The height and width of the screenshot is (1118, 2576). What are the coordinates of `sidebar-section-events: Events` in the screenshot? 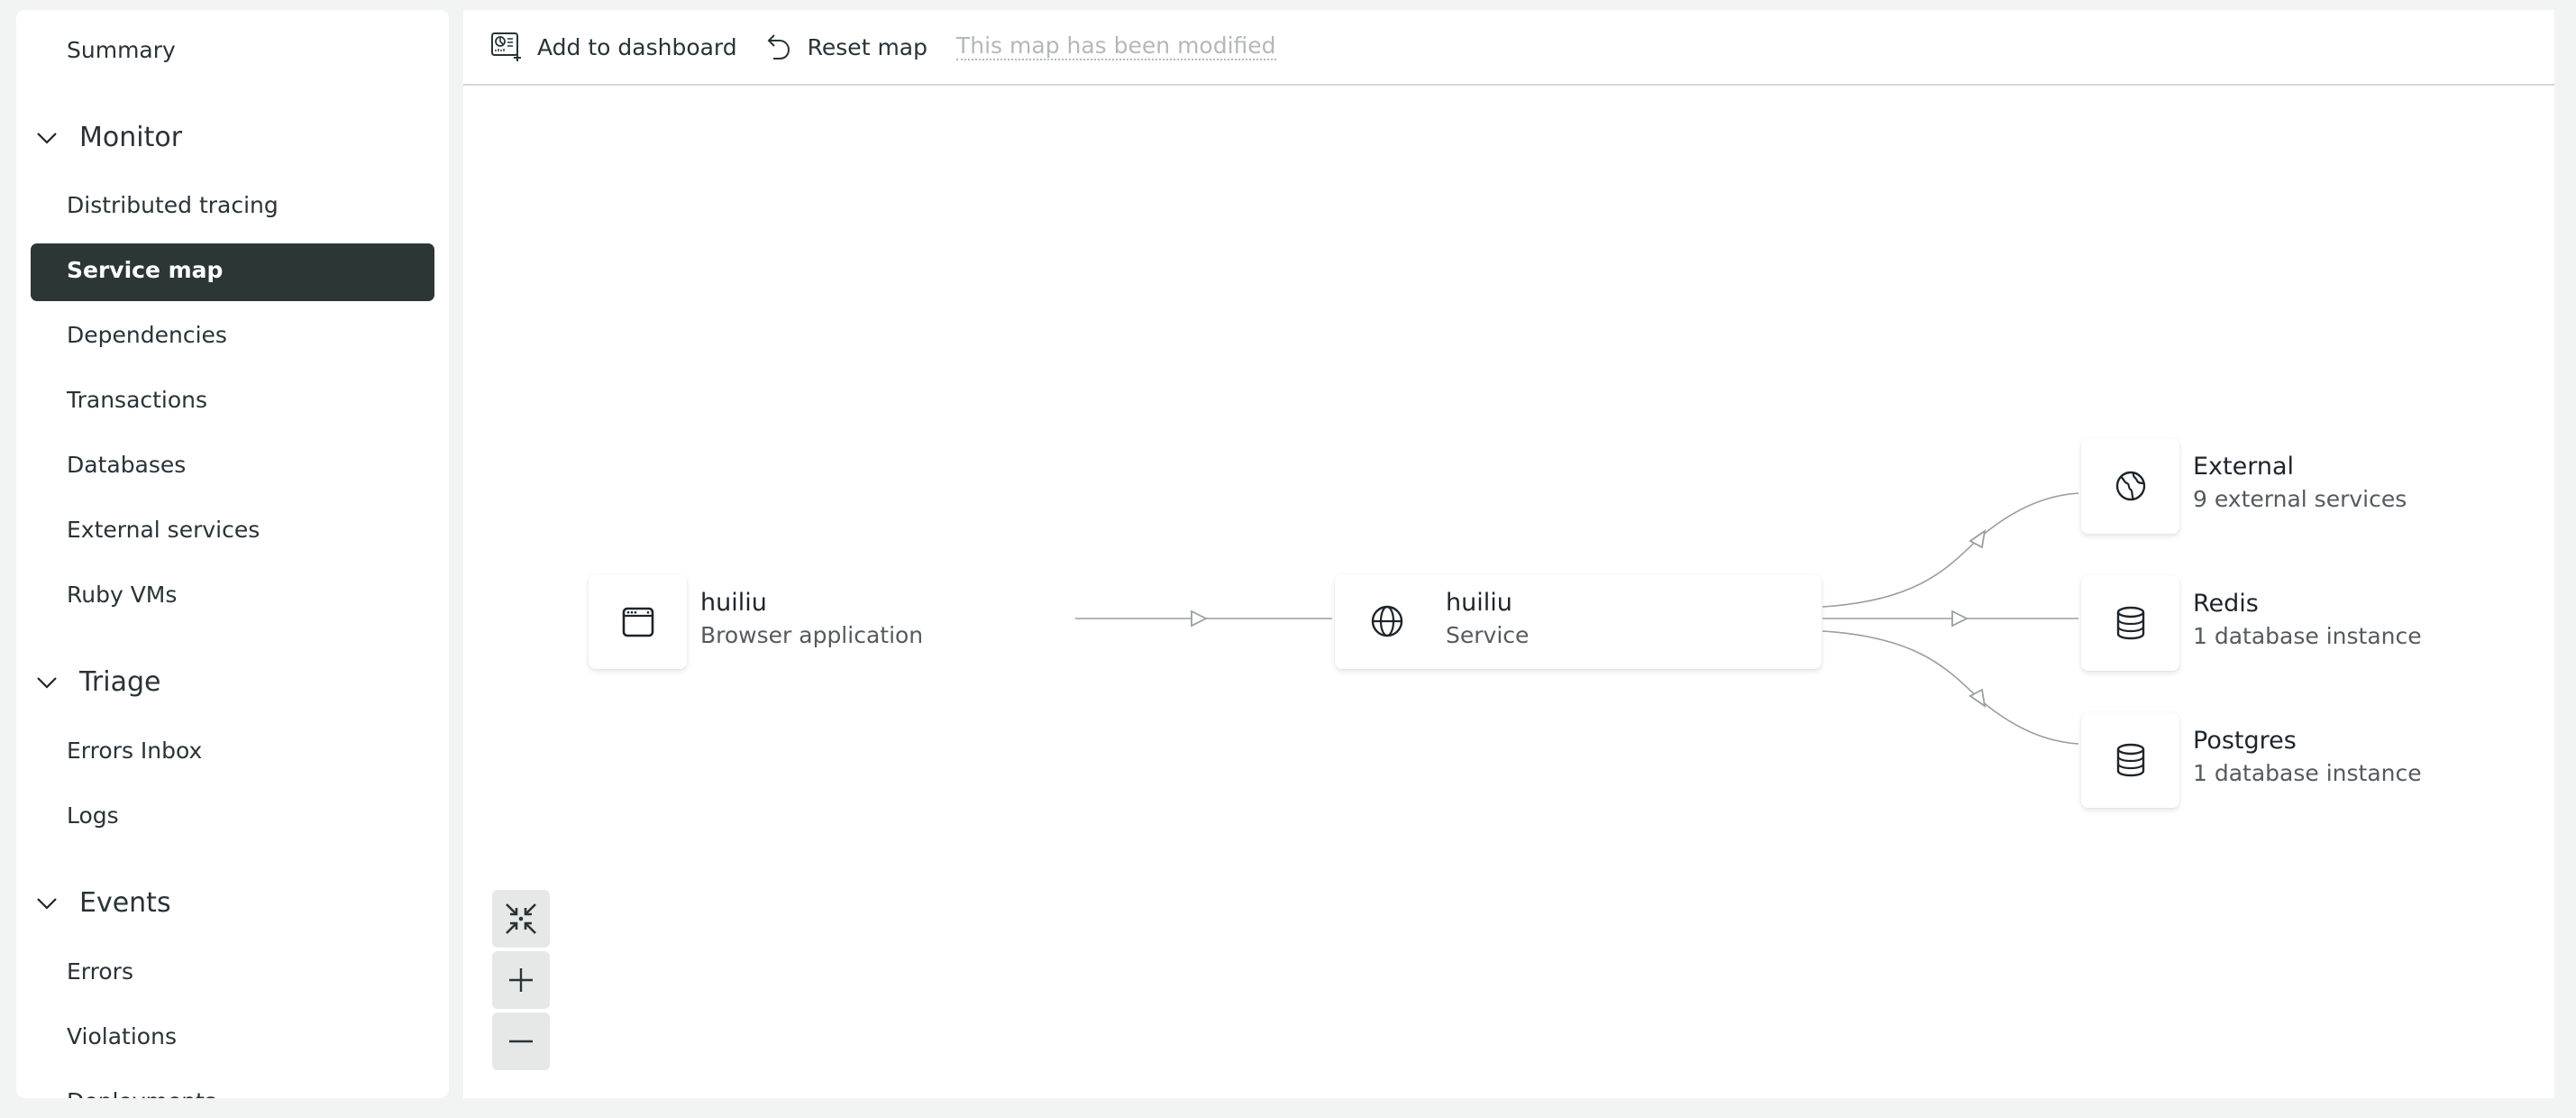 It's located at (102, 903).